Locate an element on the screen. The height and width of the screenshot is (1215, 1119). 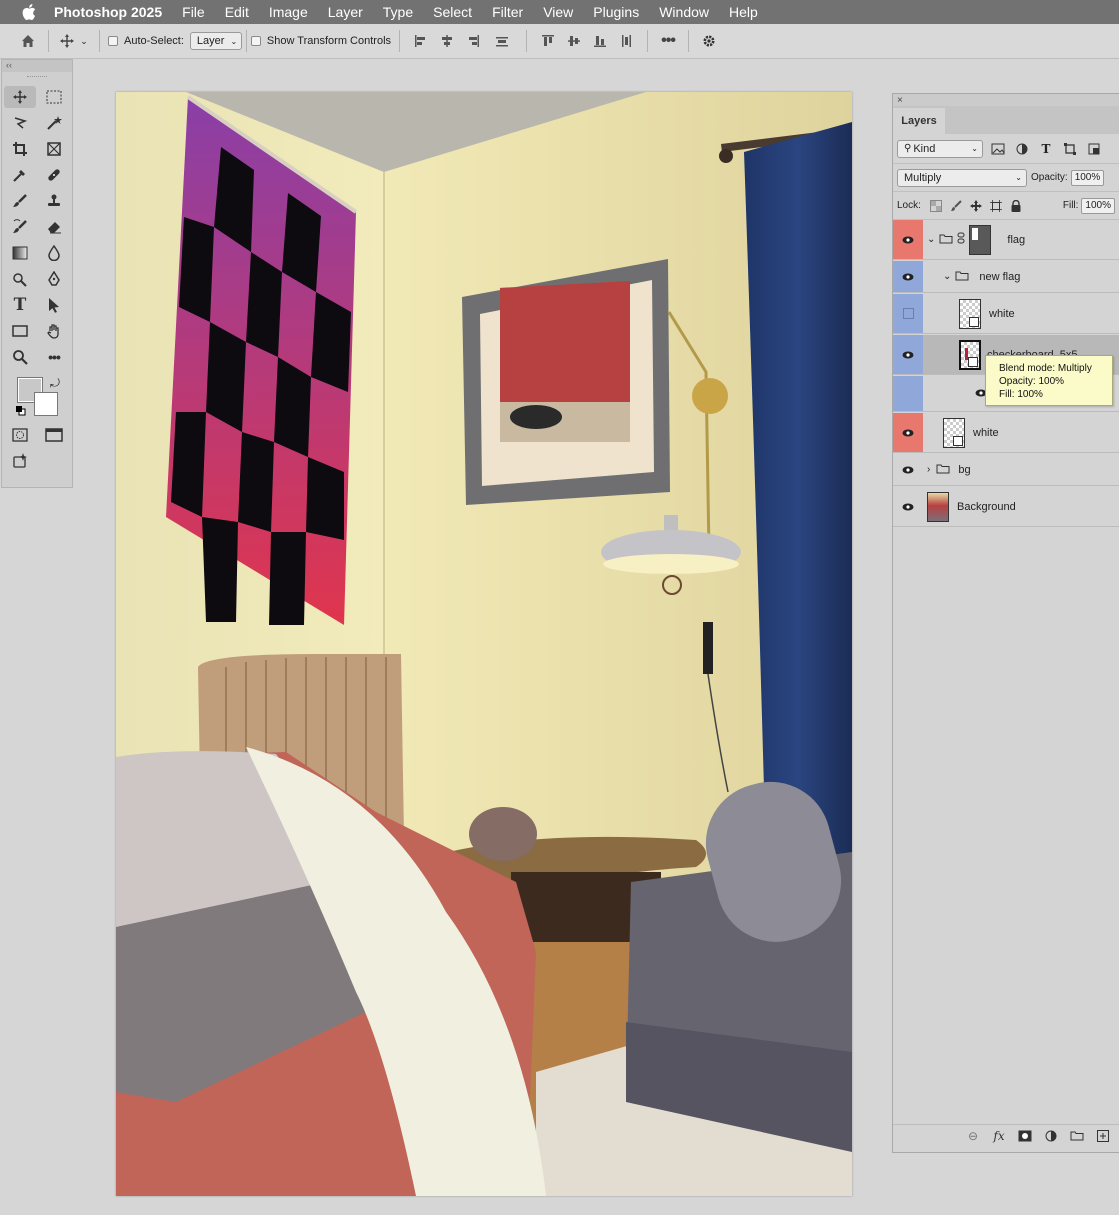
menu-layer: Layer is located at coordinates (345, 12).